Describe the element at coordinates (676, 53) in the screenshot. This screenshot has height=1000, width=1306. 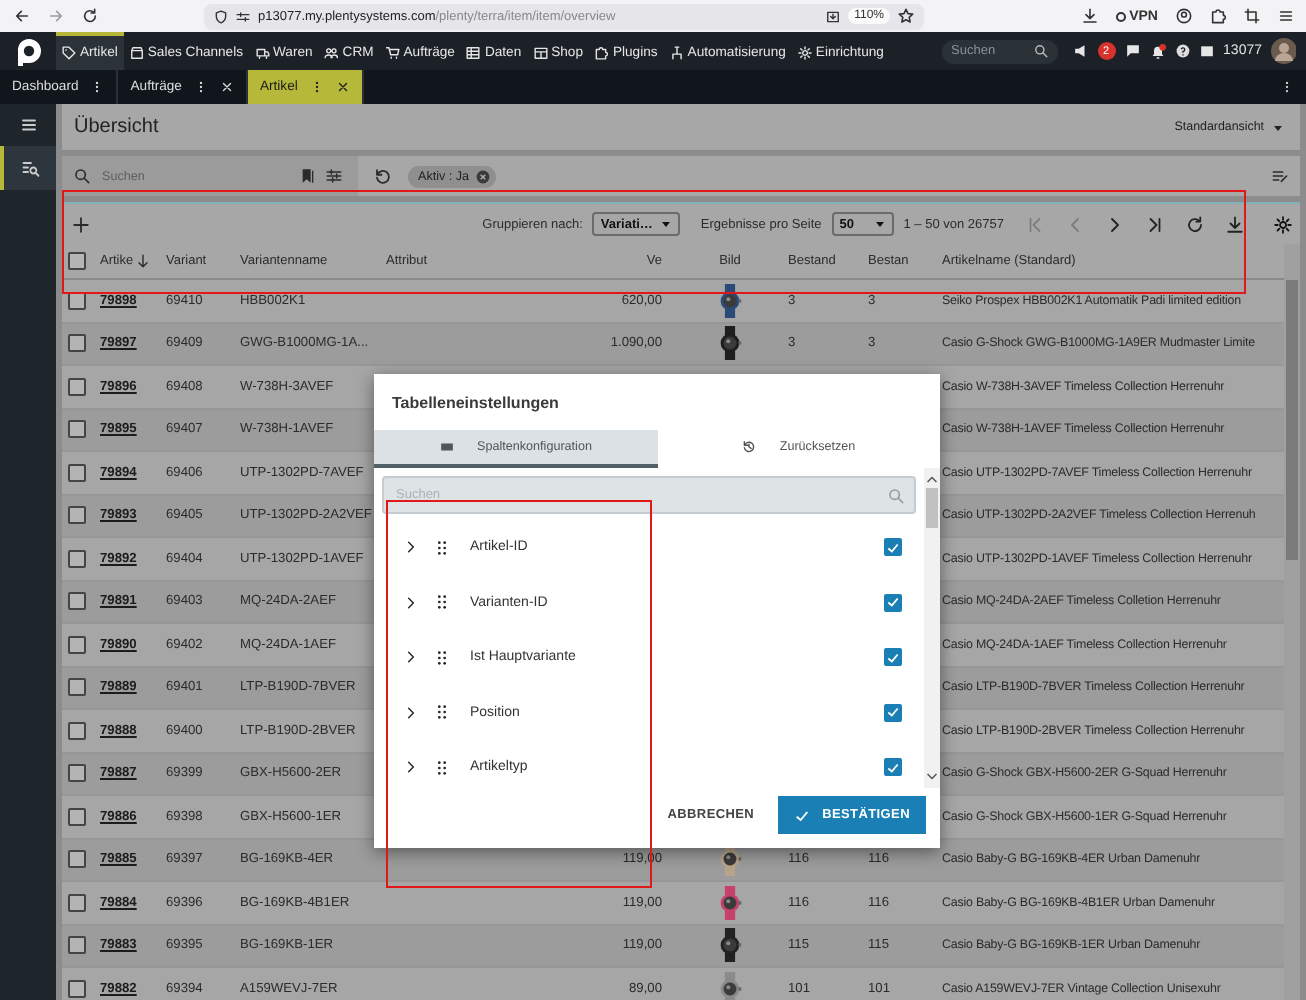
I see `flow-icon` at that location.